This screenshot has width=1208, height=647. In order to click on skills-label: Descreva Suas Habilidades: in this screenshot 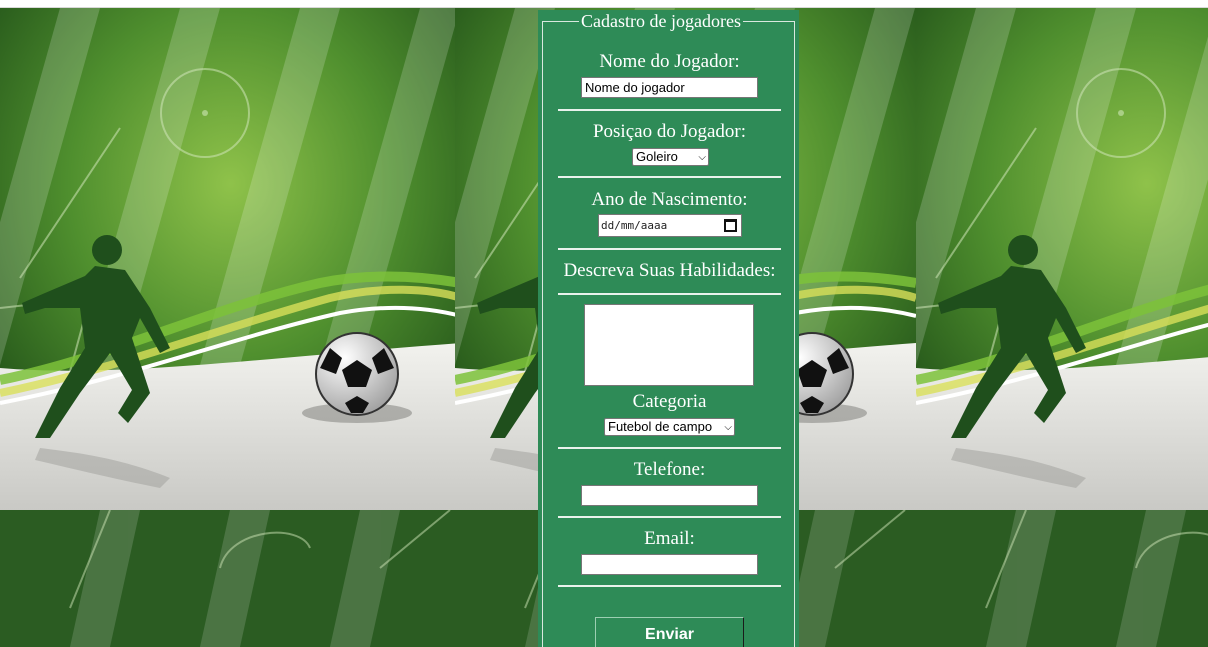, I will do `click(669, 270)`.